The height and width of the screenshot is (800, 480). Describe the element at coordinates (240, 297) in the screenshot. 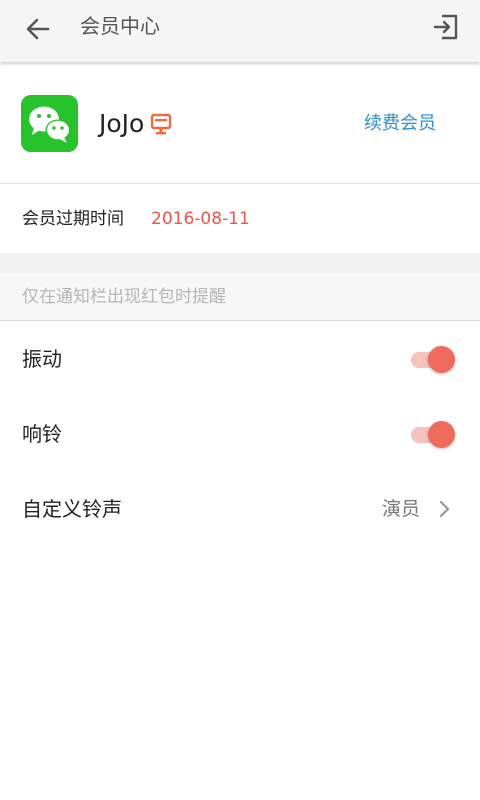

I see `notification-section-header: 仅在通知栏出现红包时提醒` at that location.